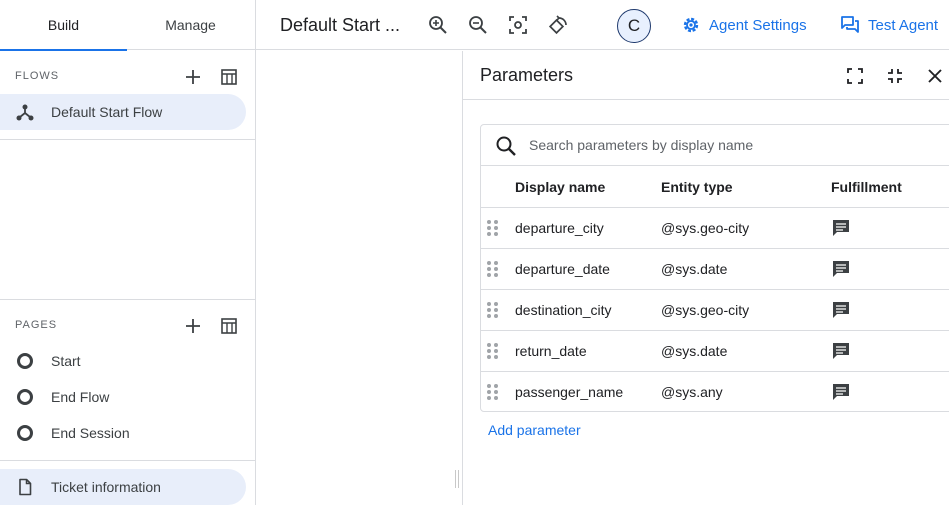 The width and height of the screenshot is (949, 505). I want to click on column-header-entity-type: Entity type, so click(697, 186).